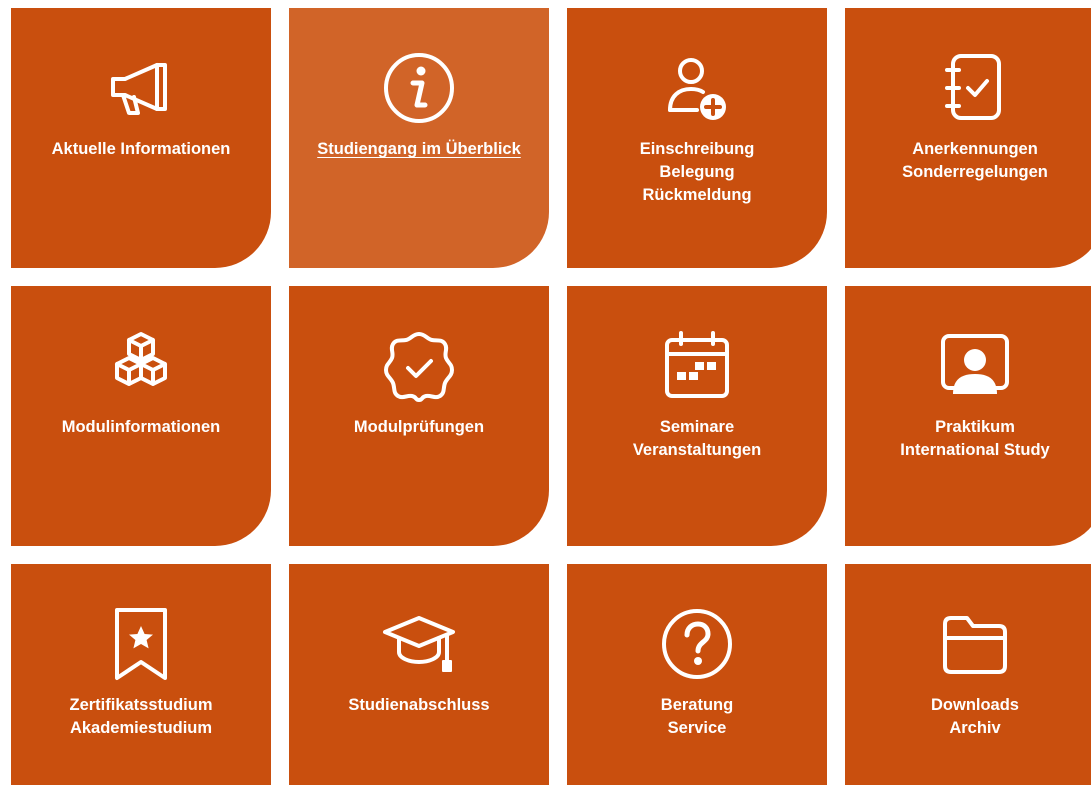 This screenshot has height=785, width=1091. What do you see at coordinates (968, 138) in the screenshot?
I see `tile-anerkennungen: Anerkennungen Sonderregelungen` at bounding box center [968, 138].